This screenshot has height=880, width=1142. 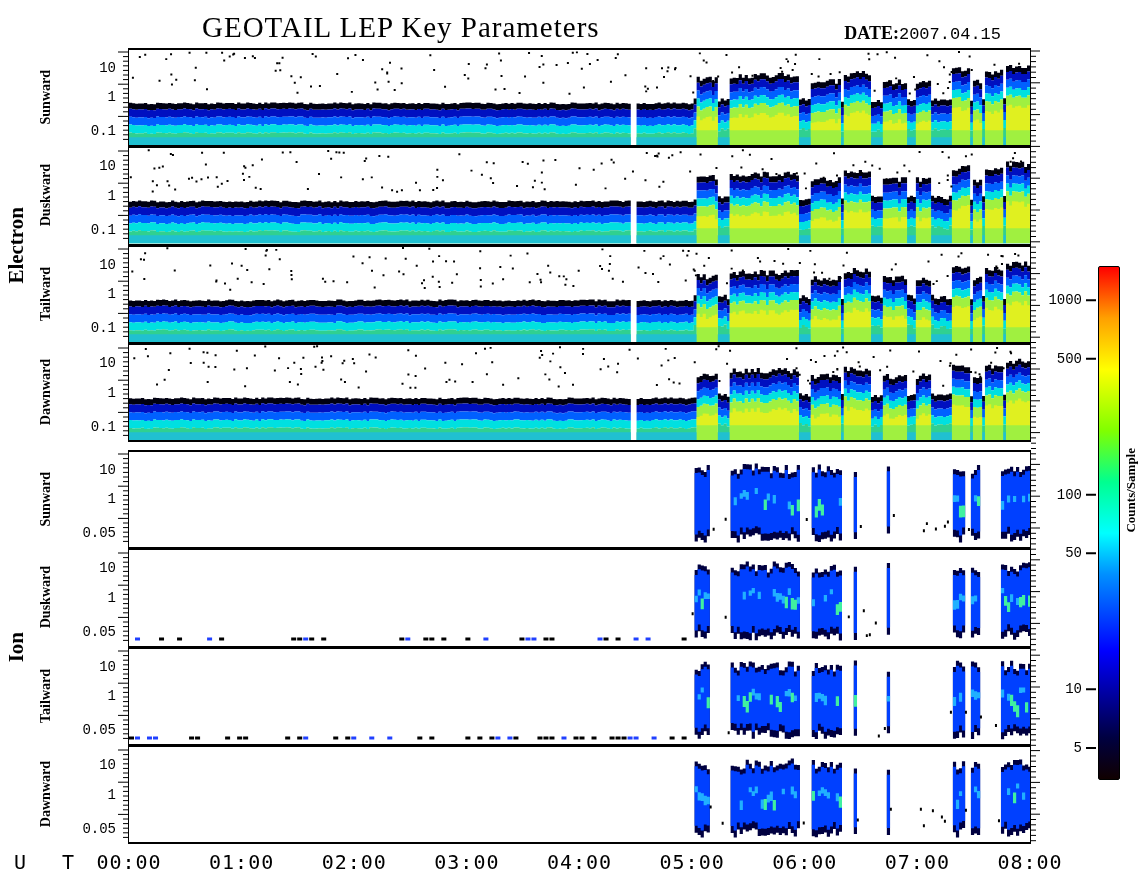 What do you see at coordinates (871, 33) in the screenshot?
I see `date-label: DATE:` at bounding box center [871, 33].